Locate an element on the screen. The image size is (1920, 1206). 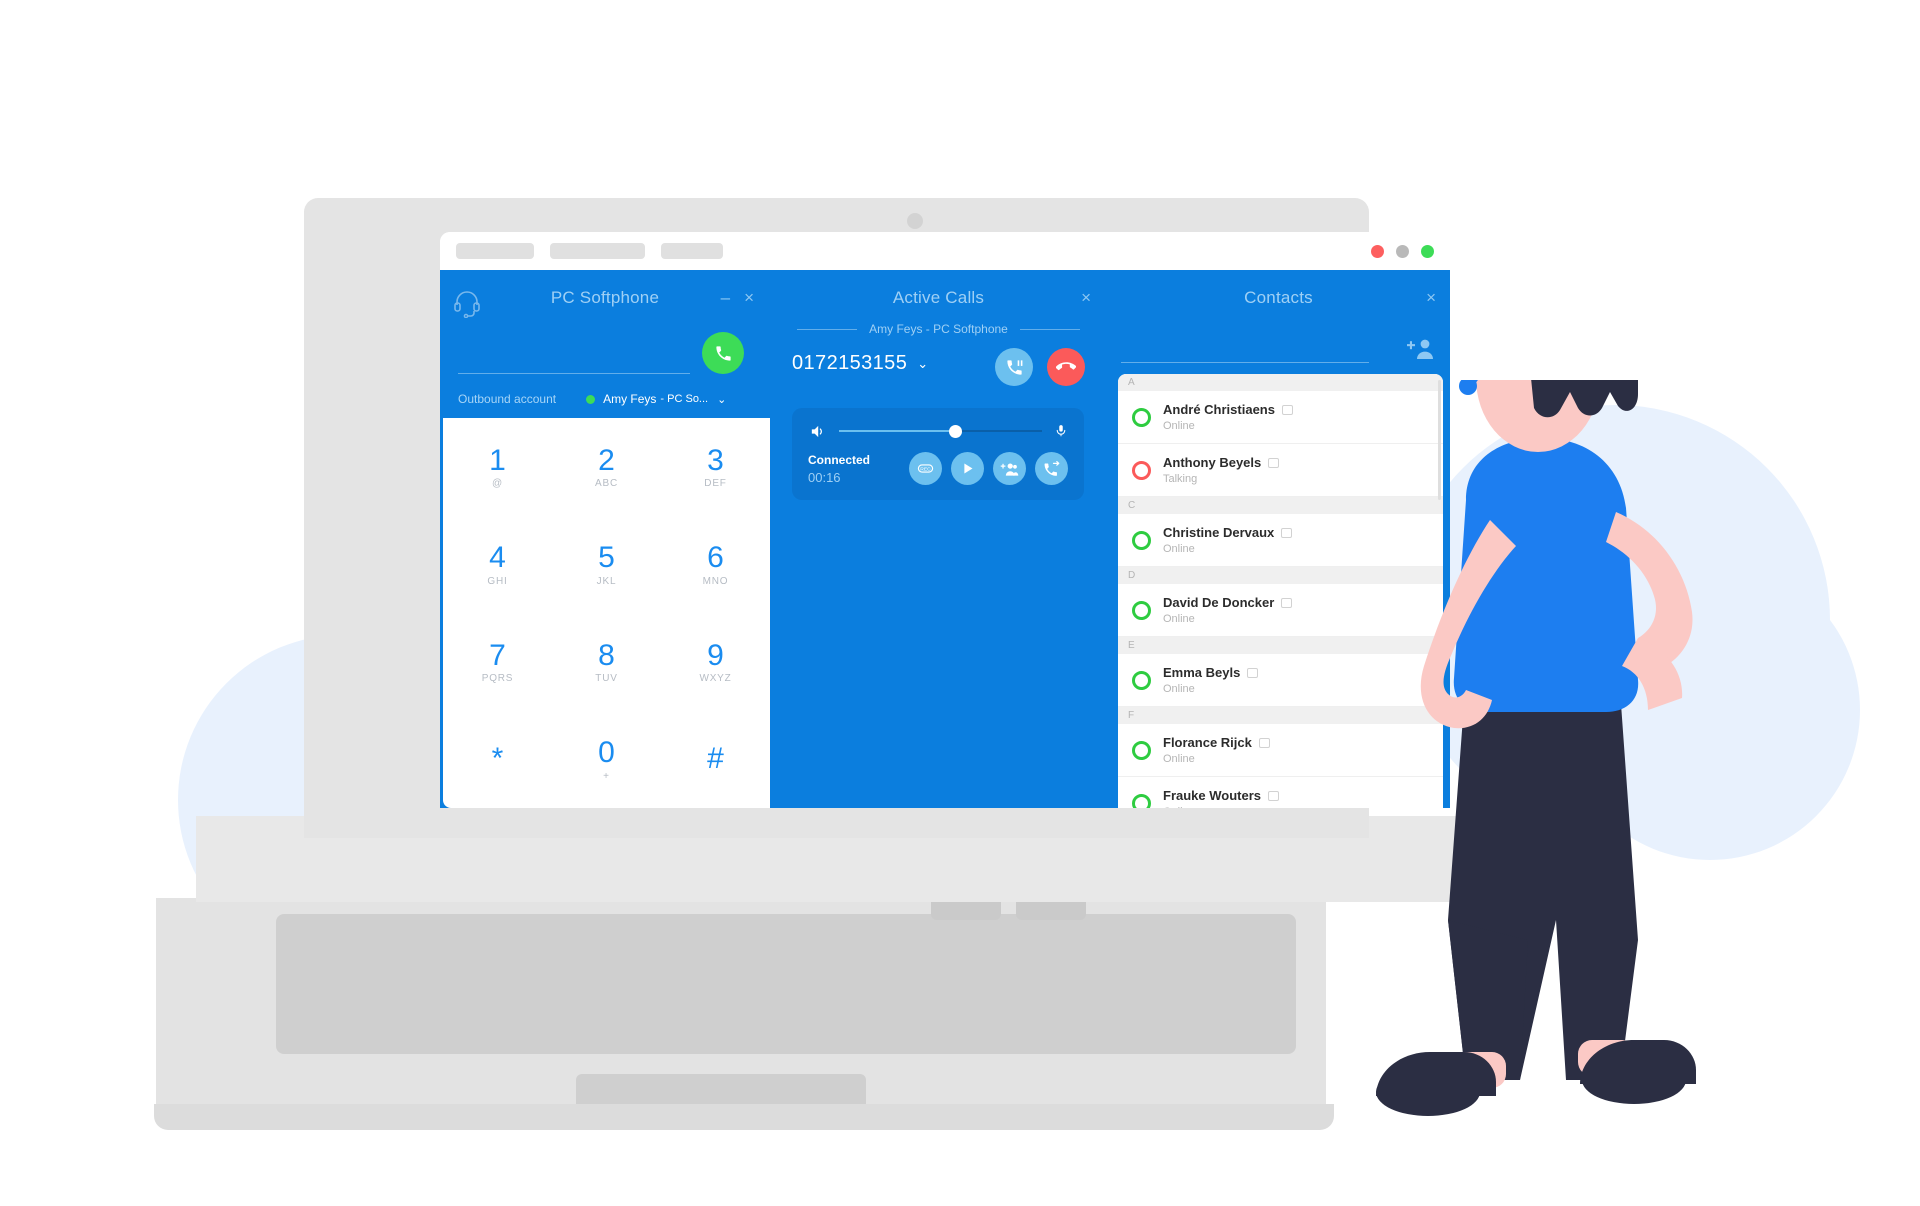
call-button is located at coordinates (723, 353).